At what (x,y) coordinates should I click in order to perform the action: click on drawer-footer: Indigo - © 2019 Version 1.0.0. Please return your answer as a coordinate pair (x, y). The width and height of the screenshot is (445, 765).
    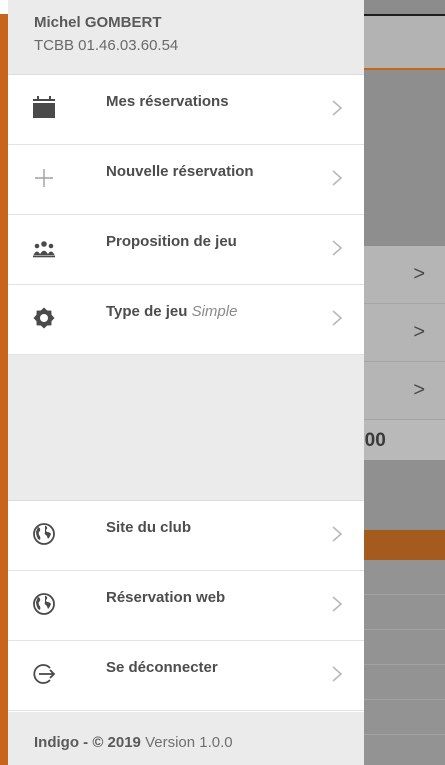
    Looking at the image, I should click on (186, 738).